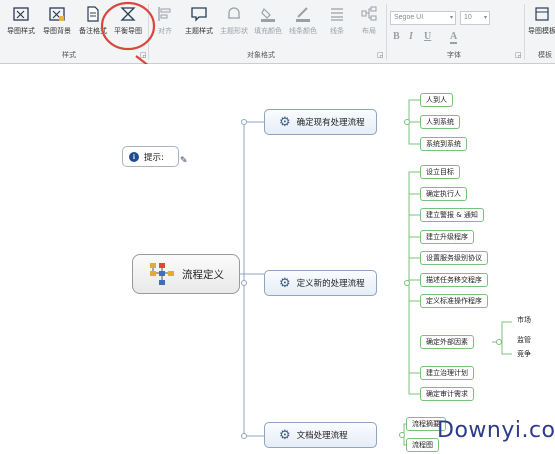  What do you see at coordinates (303, 24) in the screenshot?
I see `line-color-button: 线条颜色` at bounding box center [303, 24].